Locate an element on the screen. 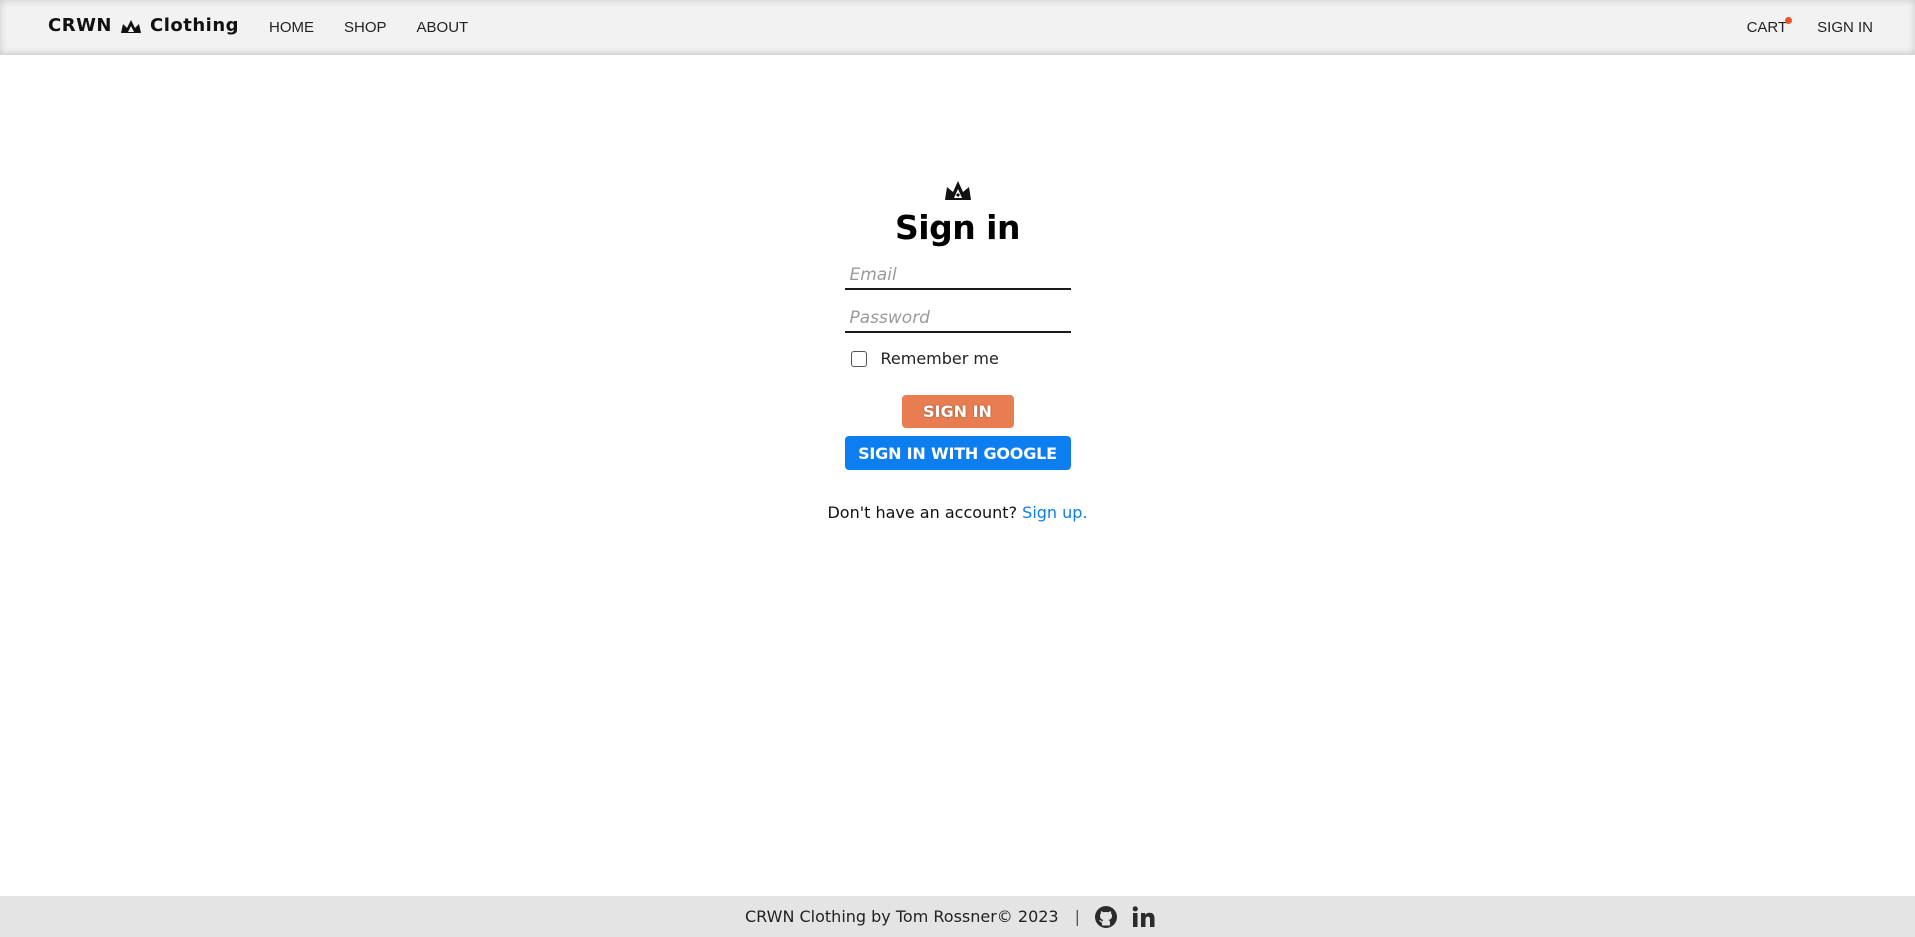  sign-in-button: SIGN IN is located at coordinates (957, 411).